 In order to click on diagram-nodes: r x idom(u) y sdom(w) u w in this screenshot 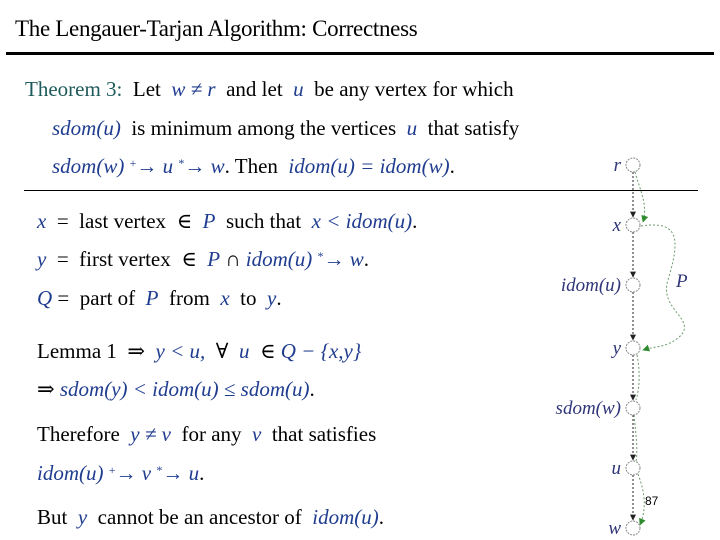, I will do `click(598, 347)`.